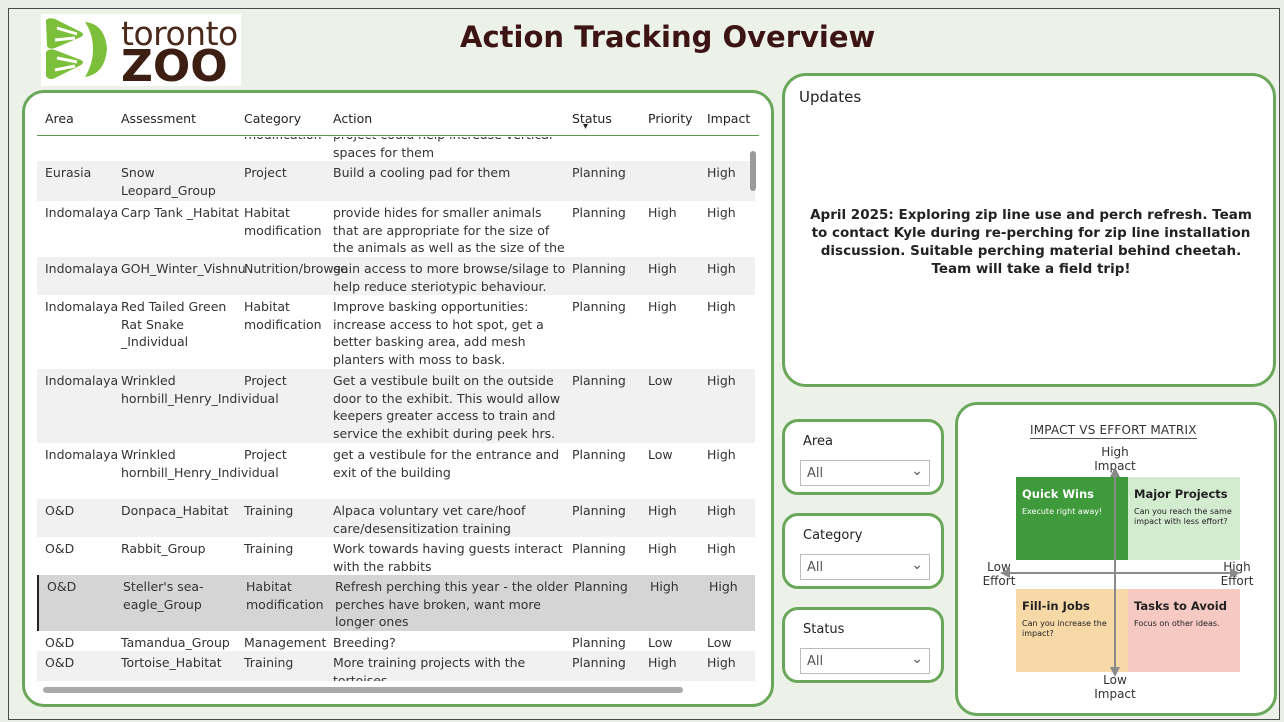  Describe the element at coordinates (180, 212) in the screenshot. I see `cell-assessment: Carp Tank _Habitat` at that location.